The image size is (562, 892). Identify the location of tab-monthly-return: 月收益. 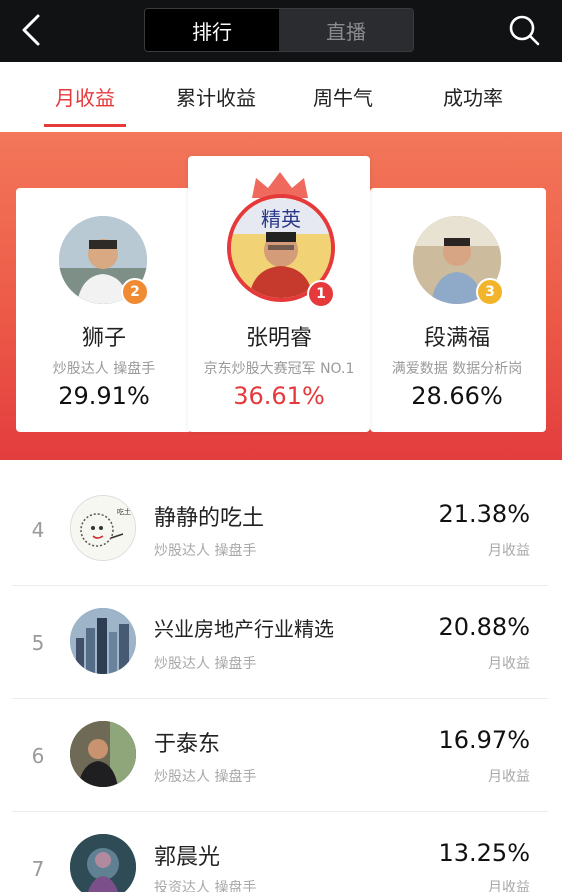
(85, 96).